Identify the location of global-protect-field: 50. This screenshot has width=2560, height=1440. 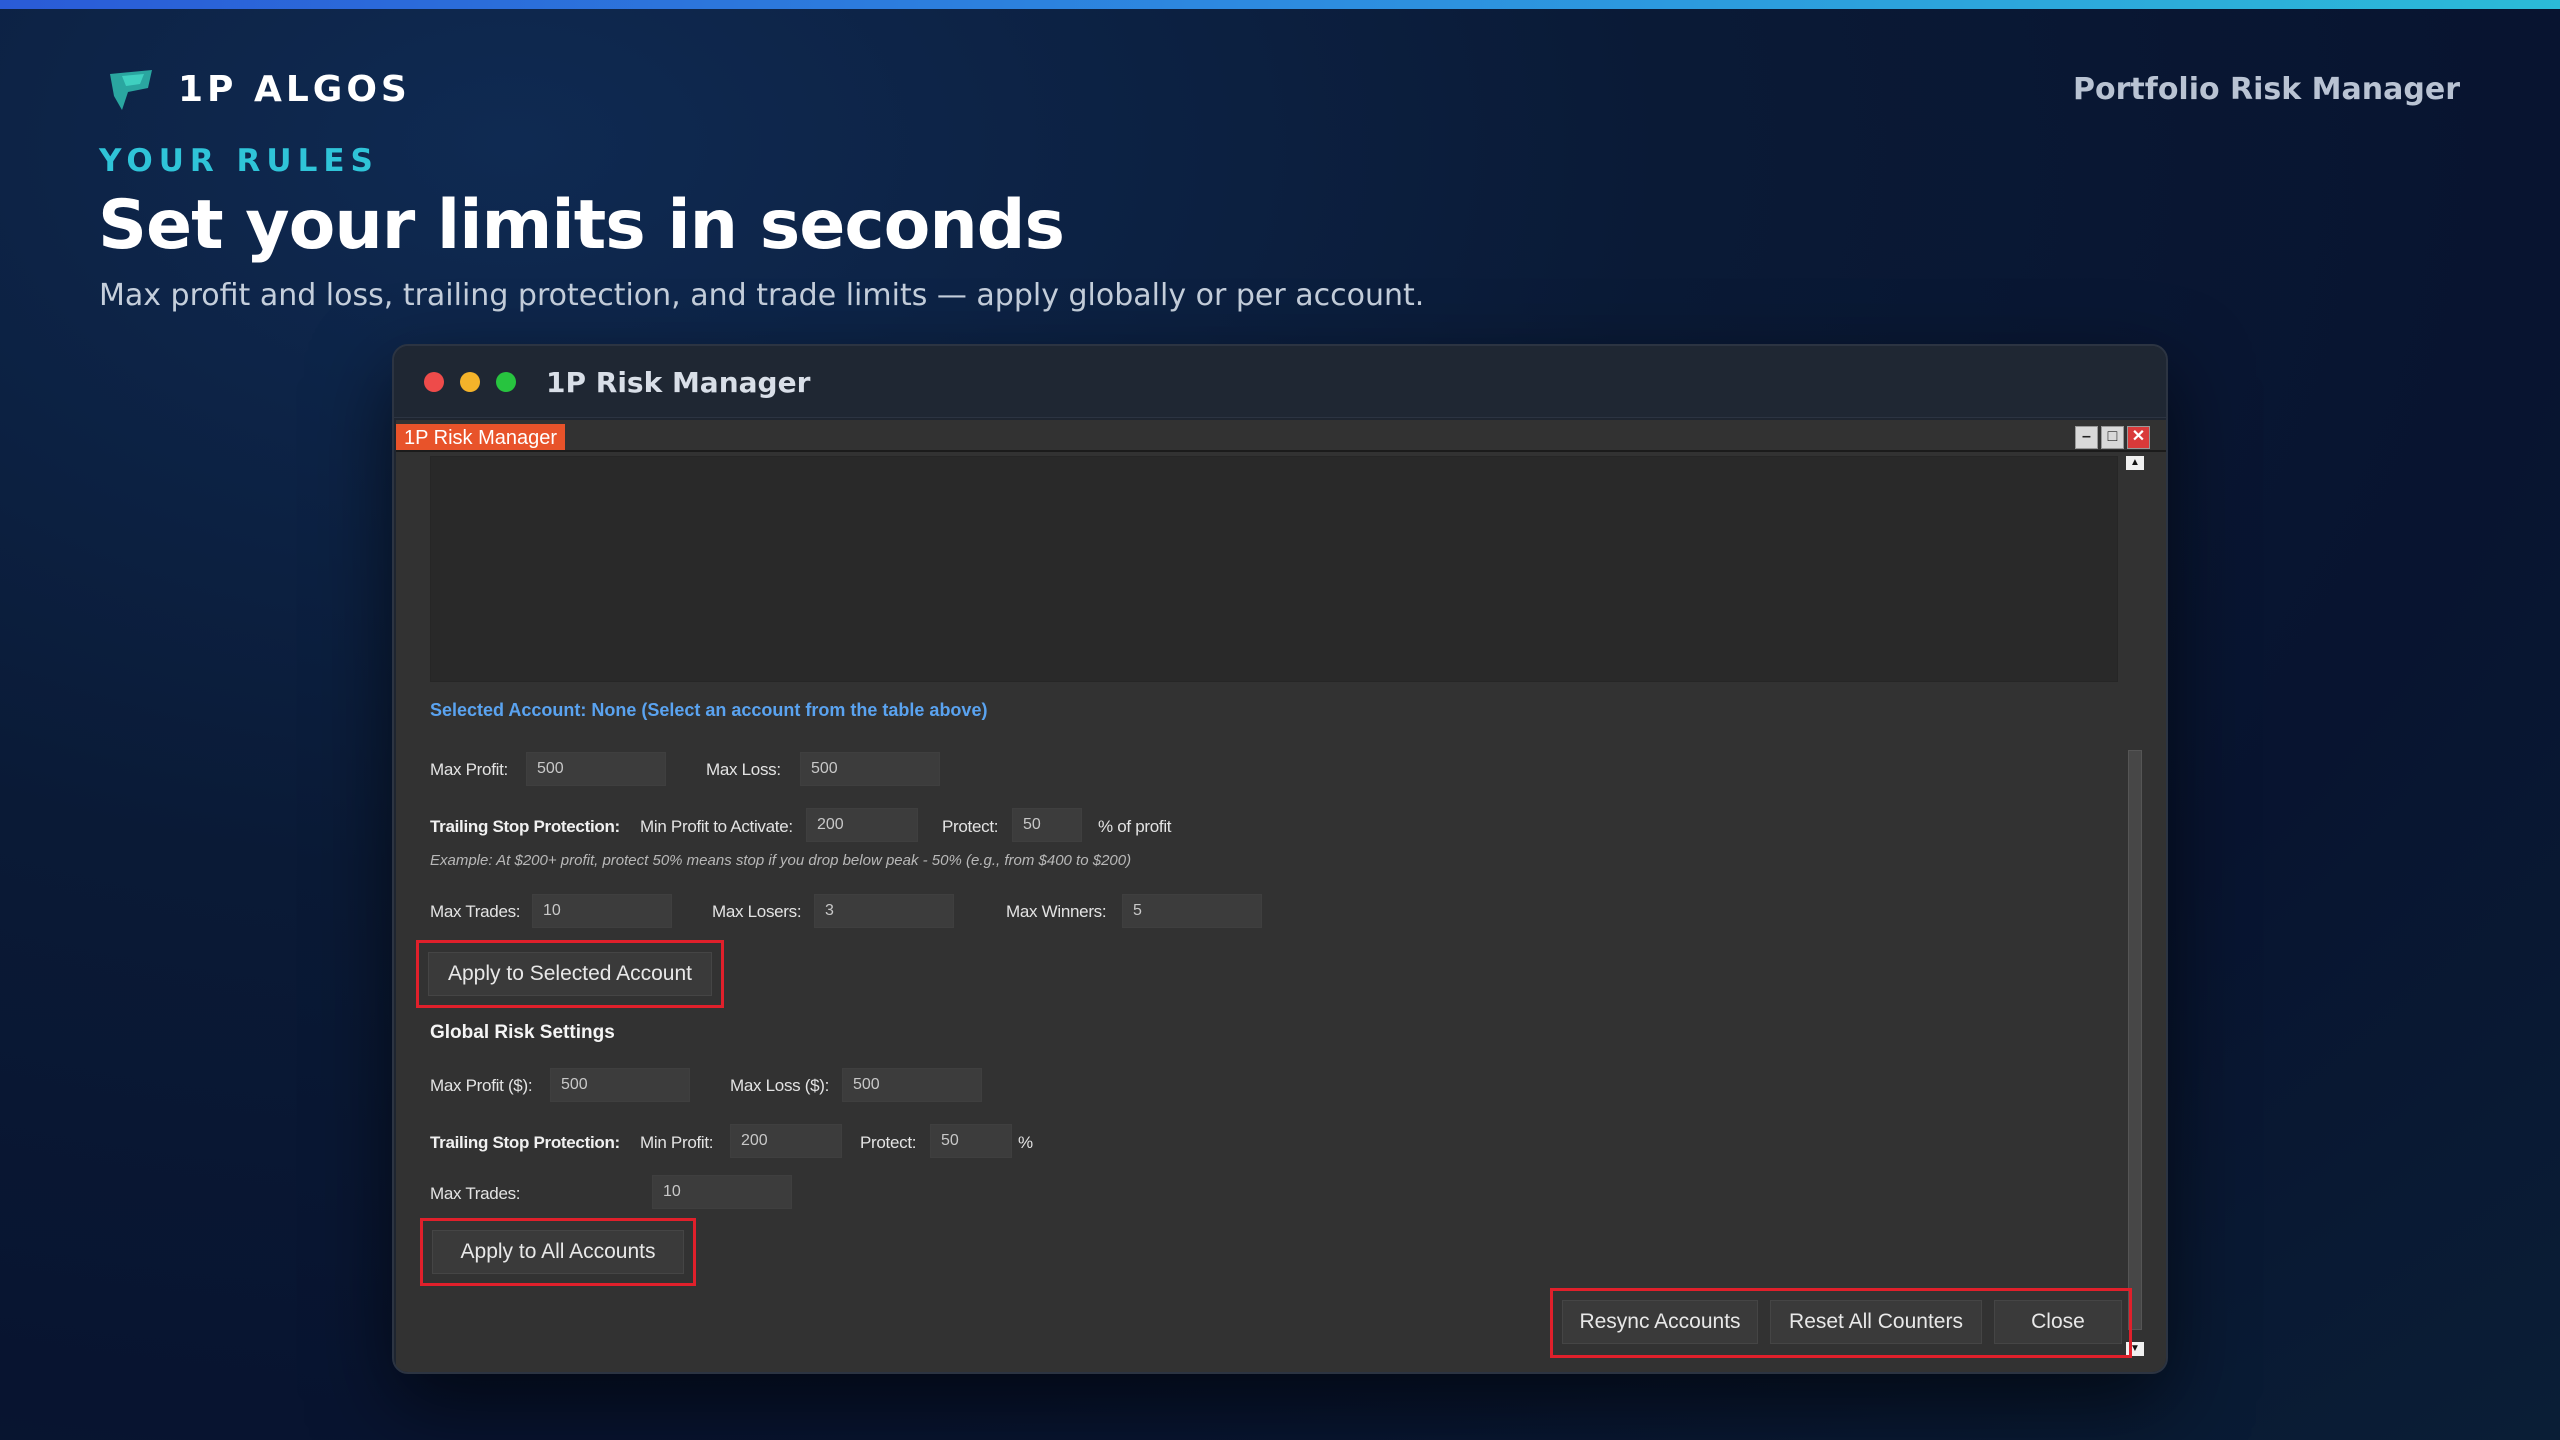
(971, 1141).